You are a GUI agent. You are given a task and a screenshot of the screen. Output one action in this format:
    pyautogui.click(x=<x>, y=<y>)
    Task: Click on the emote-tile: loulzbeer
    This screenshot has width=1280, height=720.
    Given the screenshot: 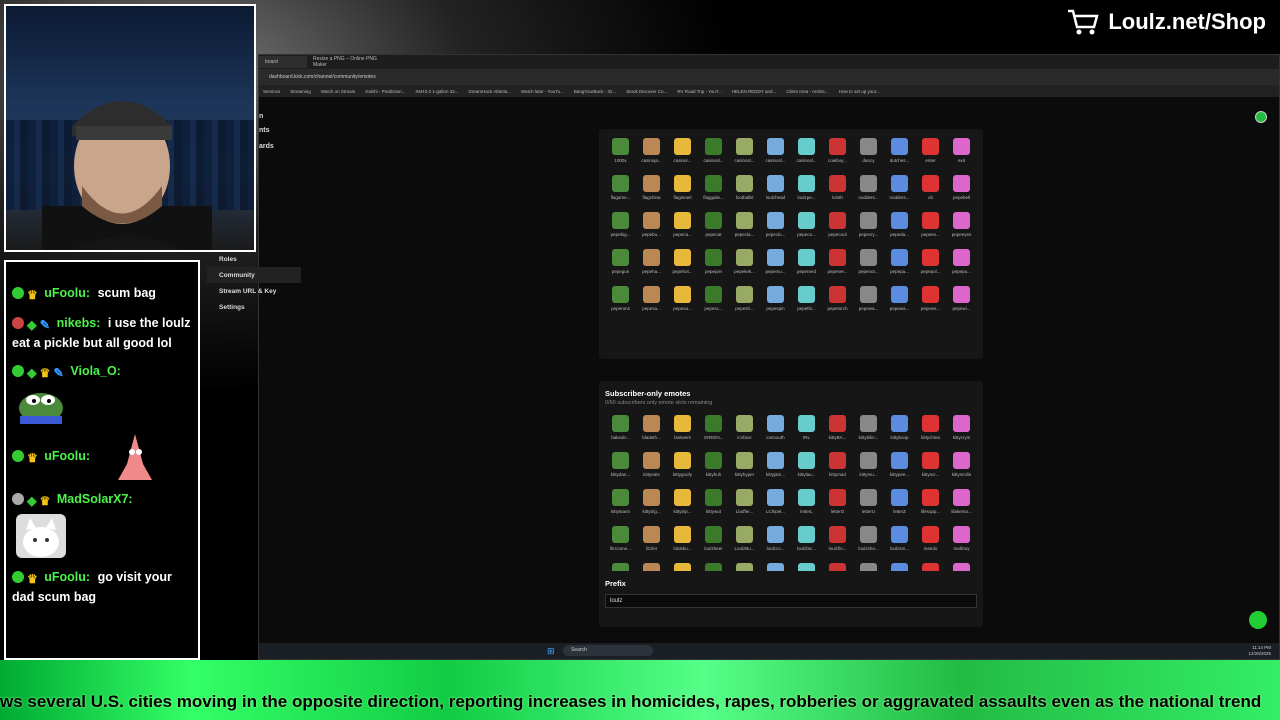 What is the action you would take?
    pyautogui.click(x=713, y=541)
    